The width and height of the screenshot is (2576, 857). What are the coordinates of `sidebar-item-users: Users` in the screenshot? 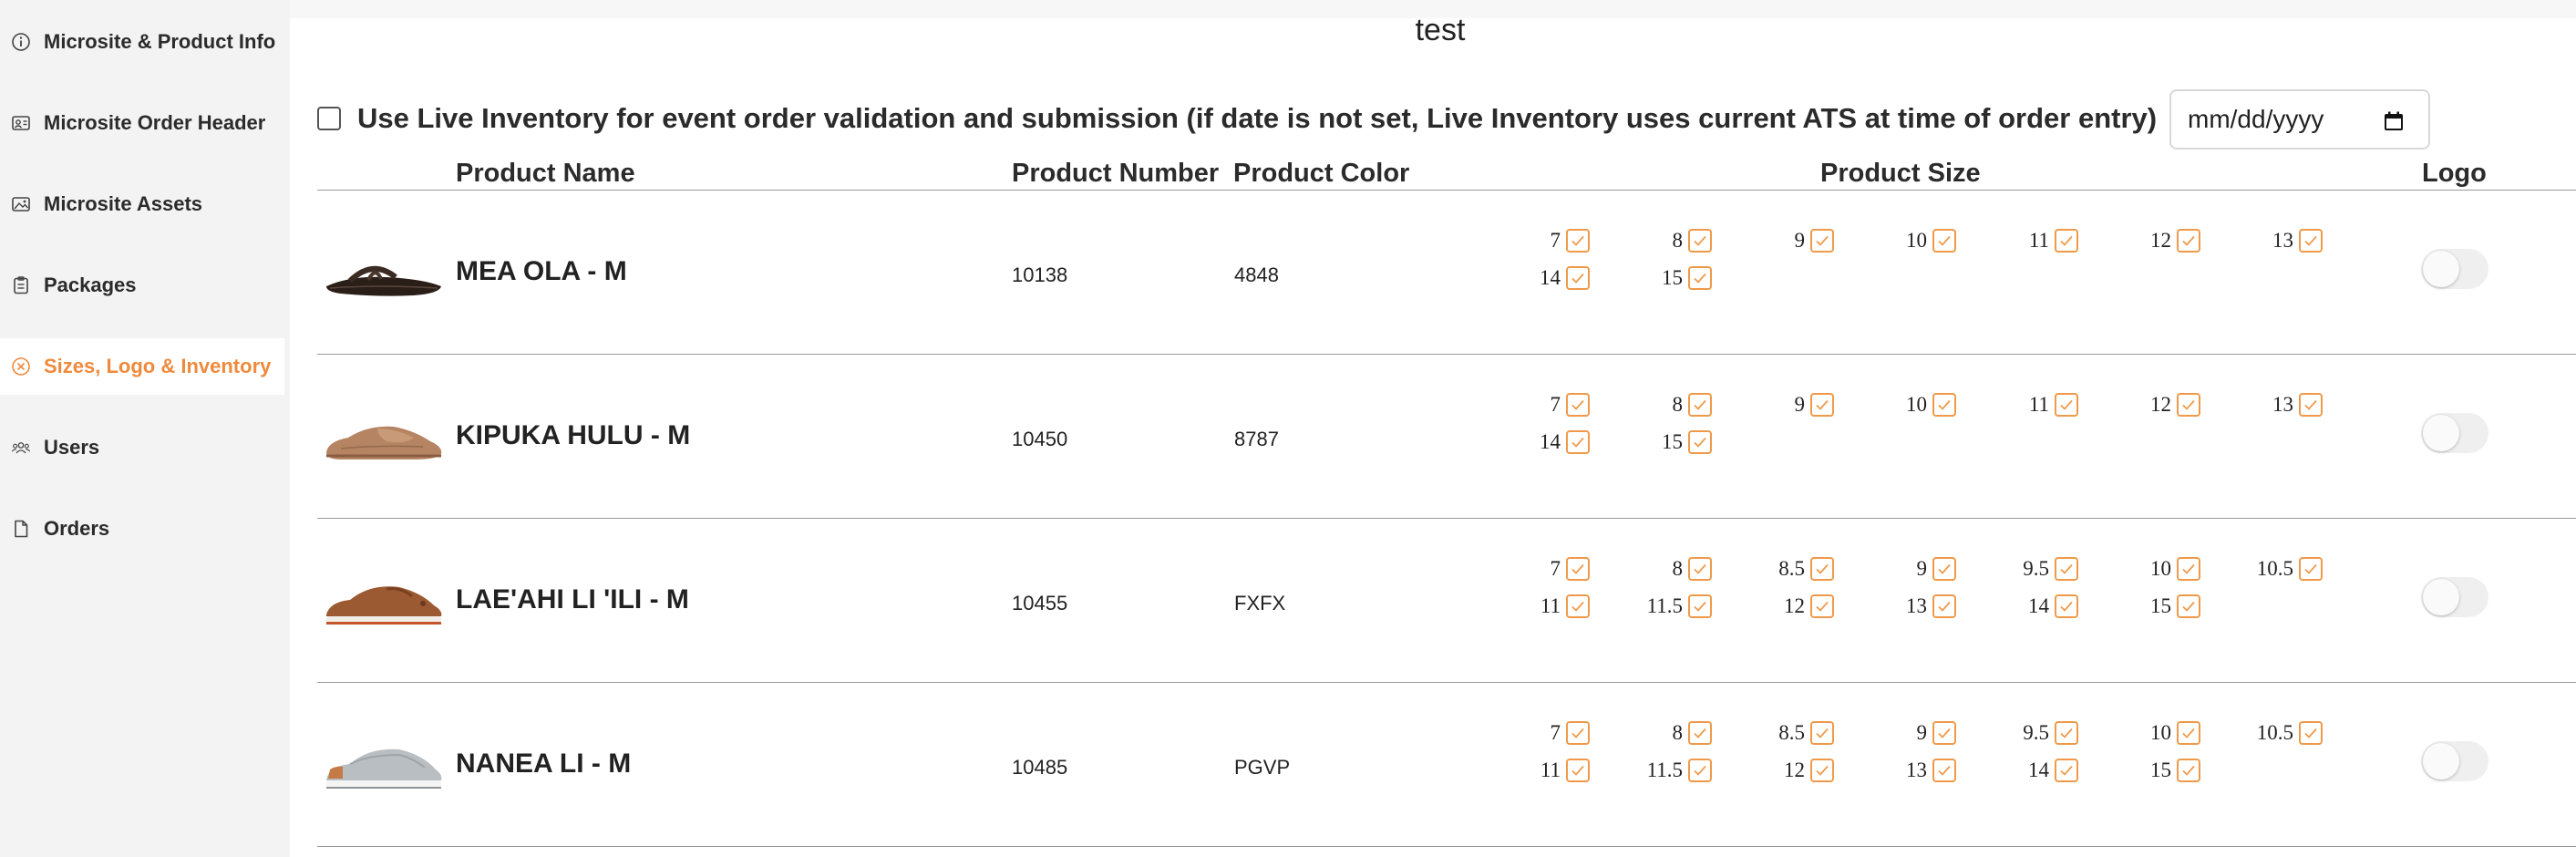 It's located at (142, 448).